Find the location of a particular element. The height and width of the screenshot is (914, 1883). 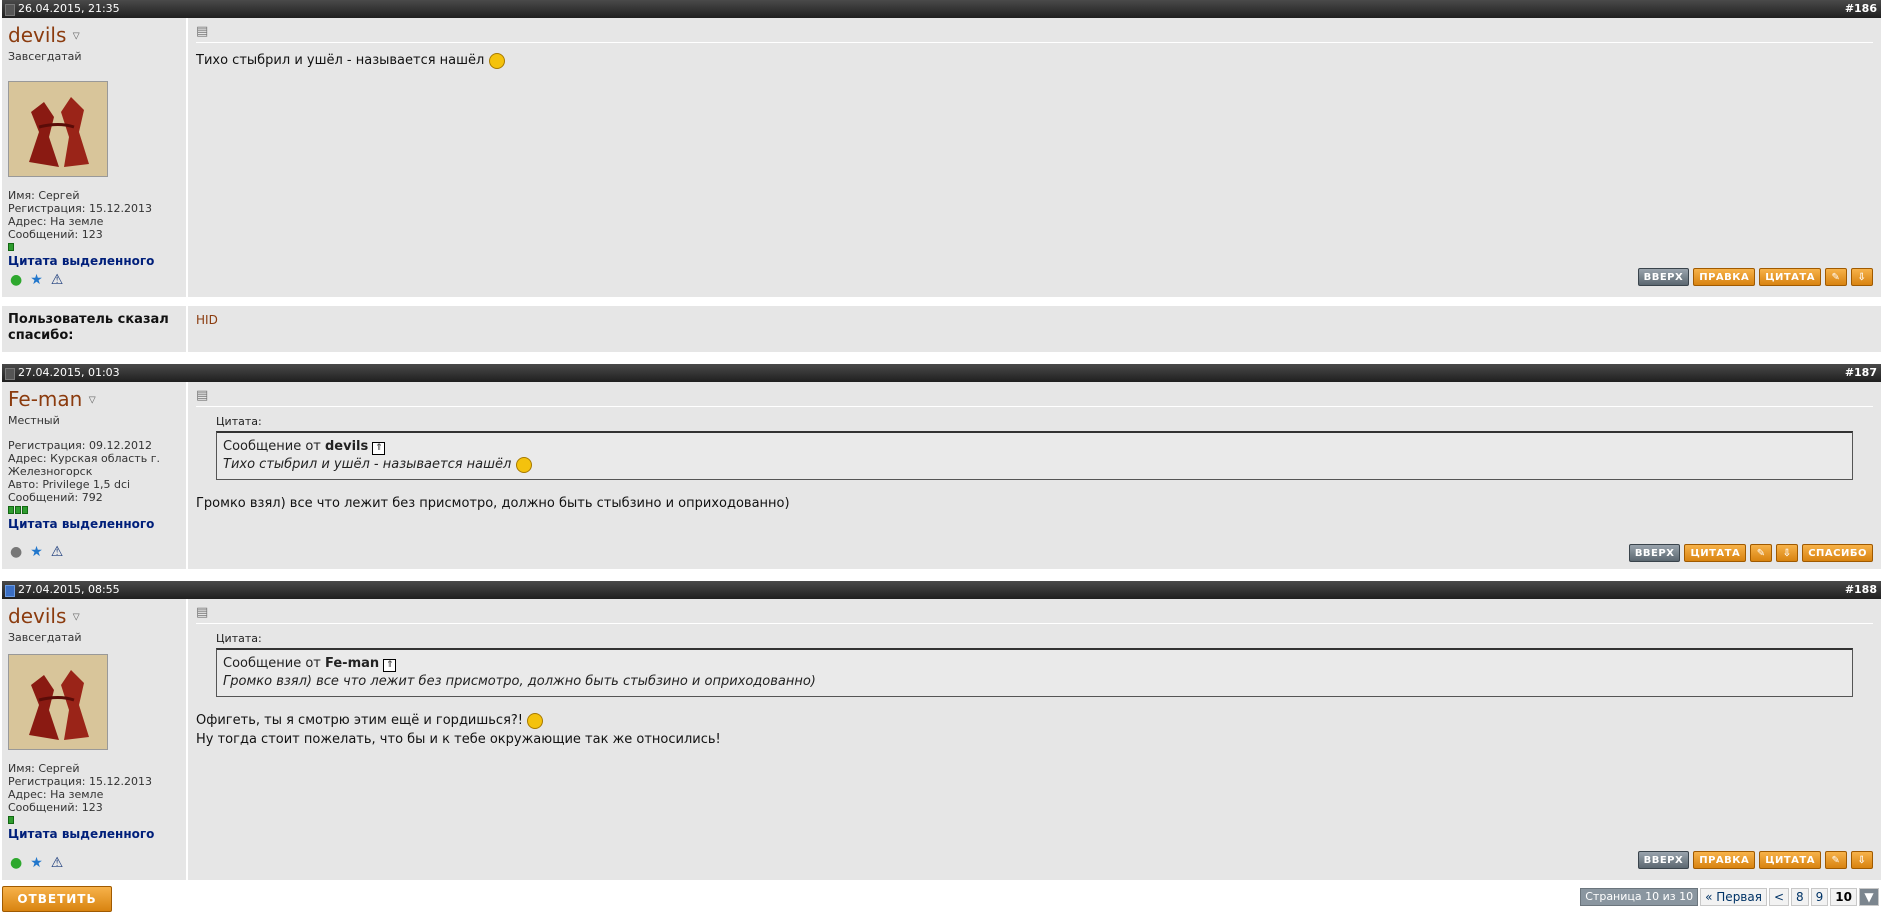

surprised-smile-icon is located at coordinates (535, 720).